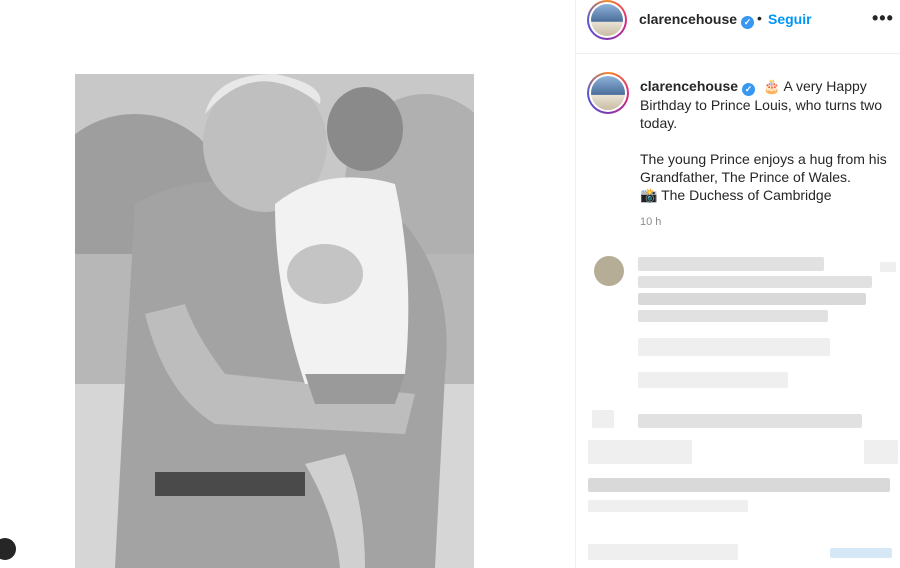 This screenshot has width=900, height=568. Describe the element at coordinates (746, 195) in the screenshot. I see `caption-line-3: The Duchess of Cambridge` at that location.